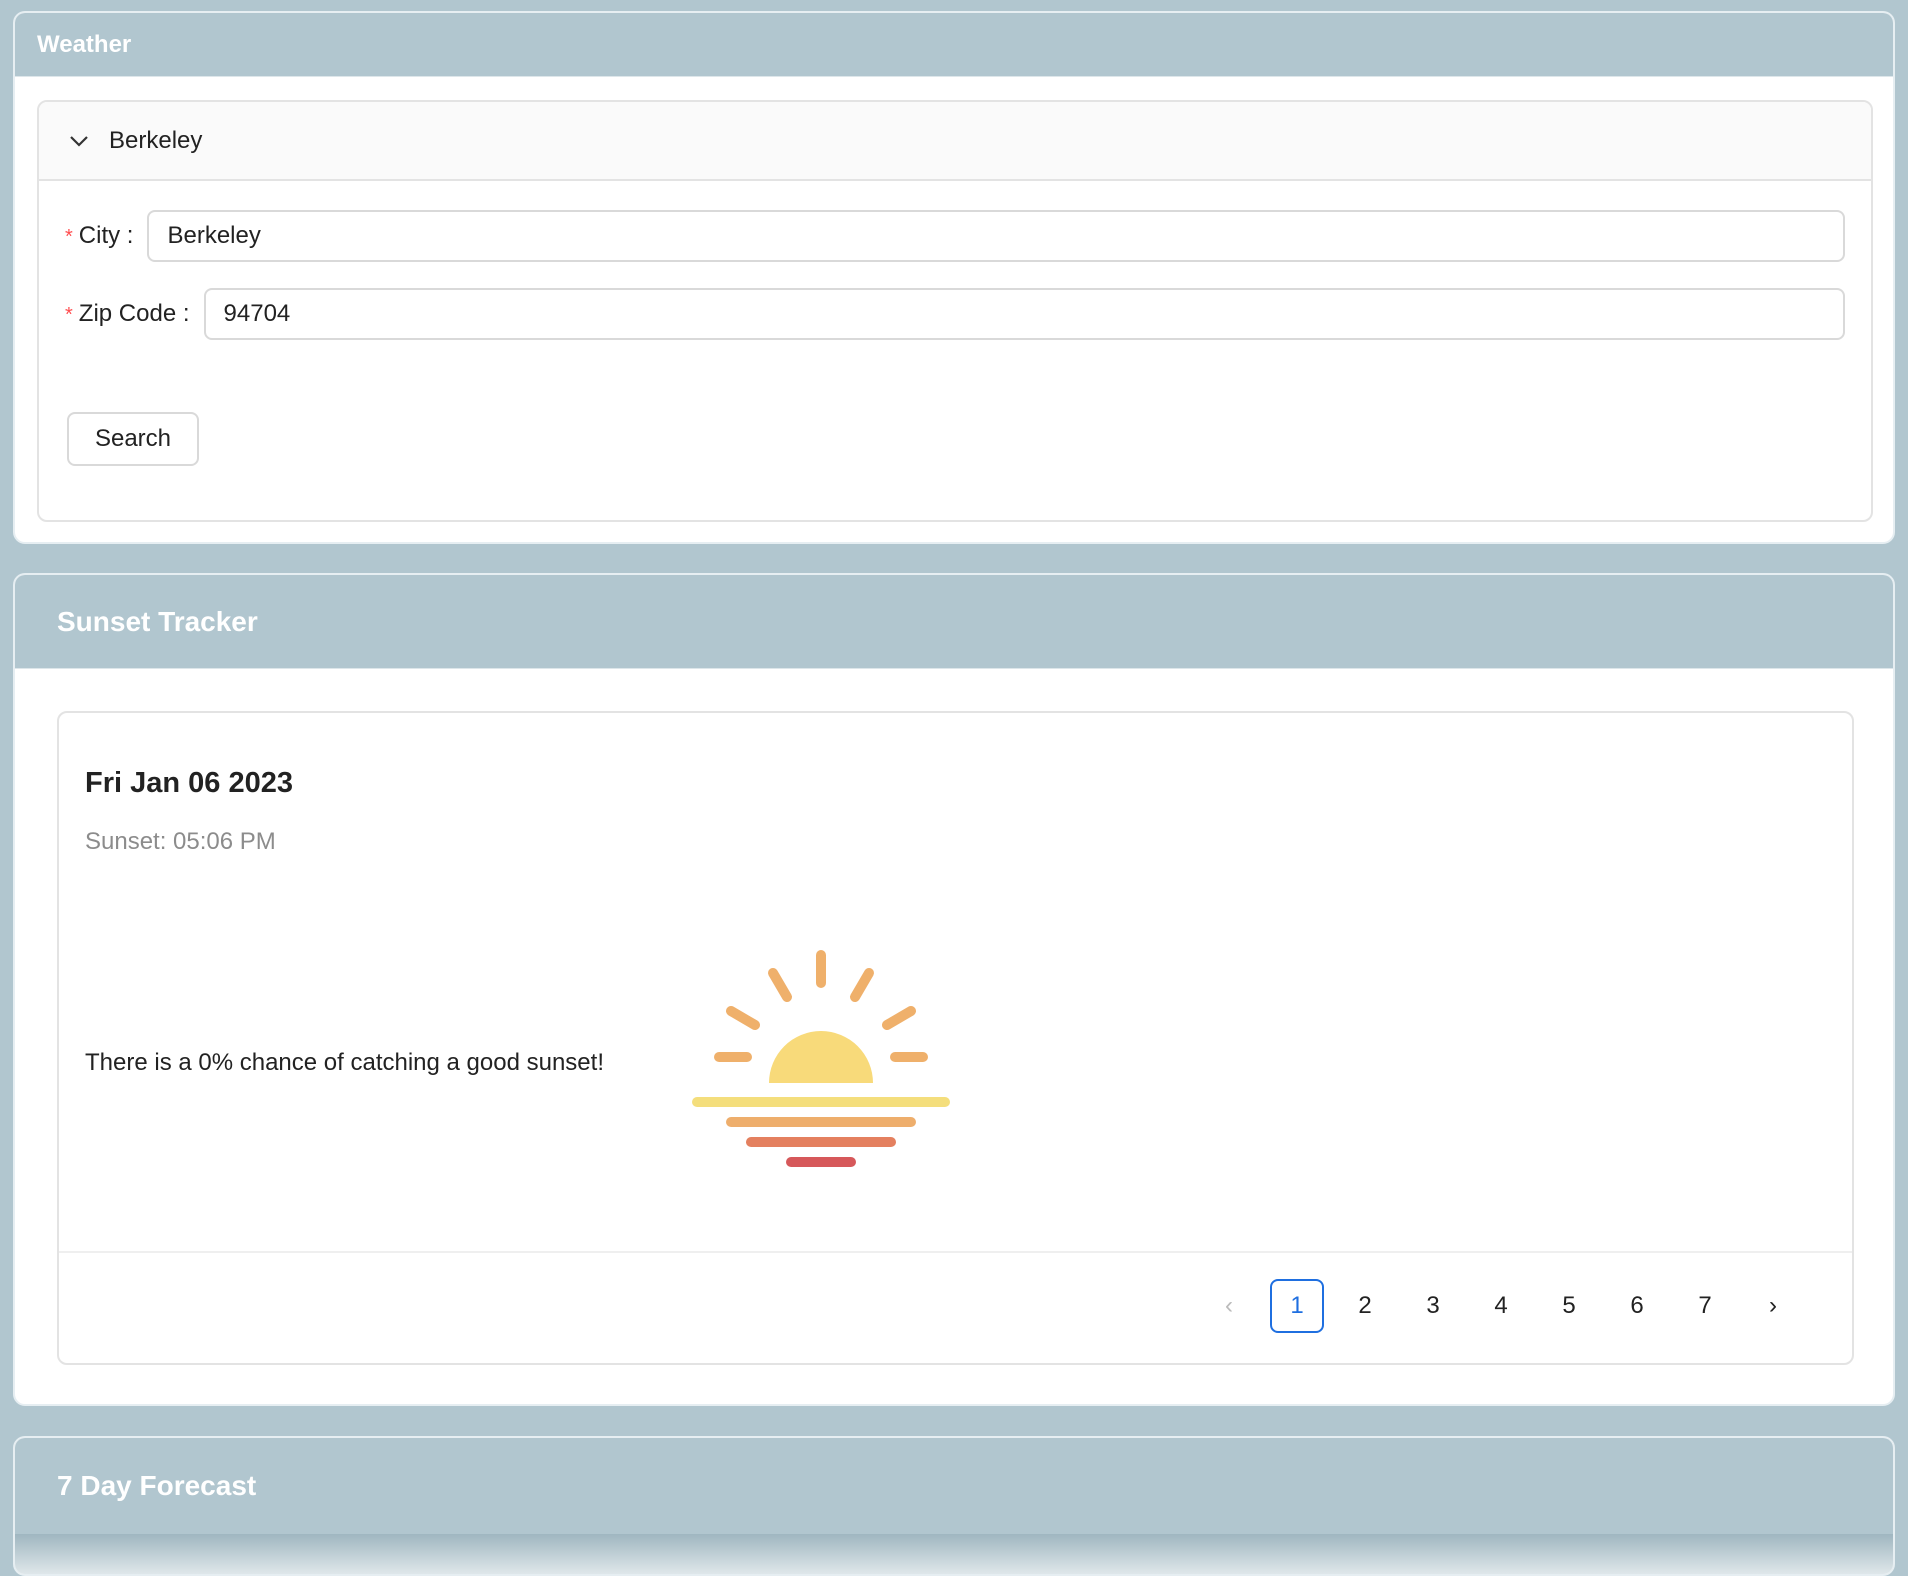 This screenshot has height=1576, width=1908. Describe the element at coordinates (1365, 1306) in the screenshot. I see `page-2: 2` at that location.